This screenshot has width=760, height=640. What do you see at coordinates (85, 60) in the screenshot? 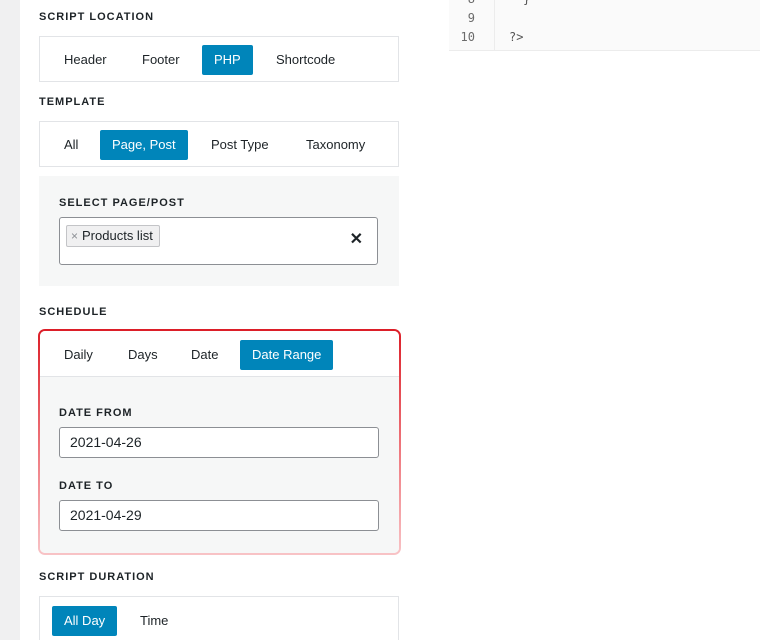
I see `option-header: Header` at bounding box center [85, 60].